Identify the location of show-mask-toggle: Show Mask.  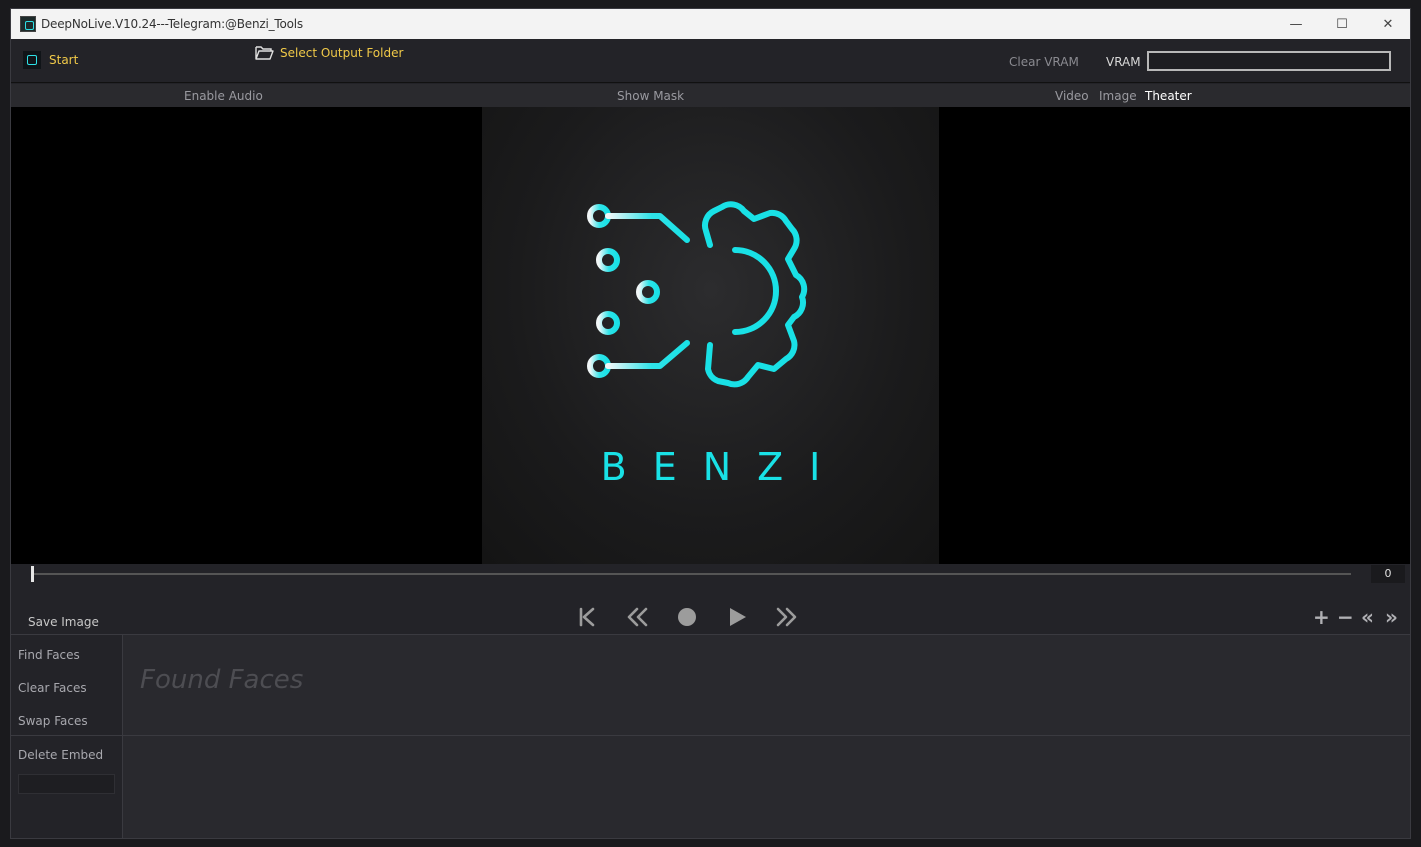
(650, 96).